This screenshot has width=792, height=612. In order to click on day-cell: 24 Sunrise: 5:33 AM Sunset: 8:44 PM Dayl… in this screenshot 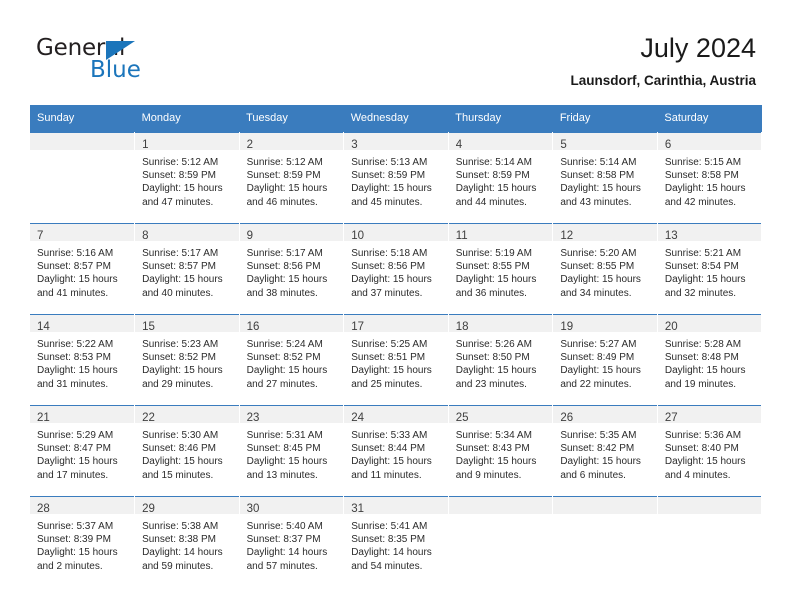, I will do `click(396, 451)`.